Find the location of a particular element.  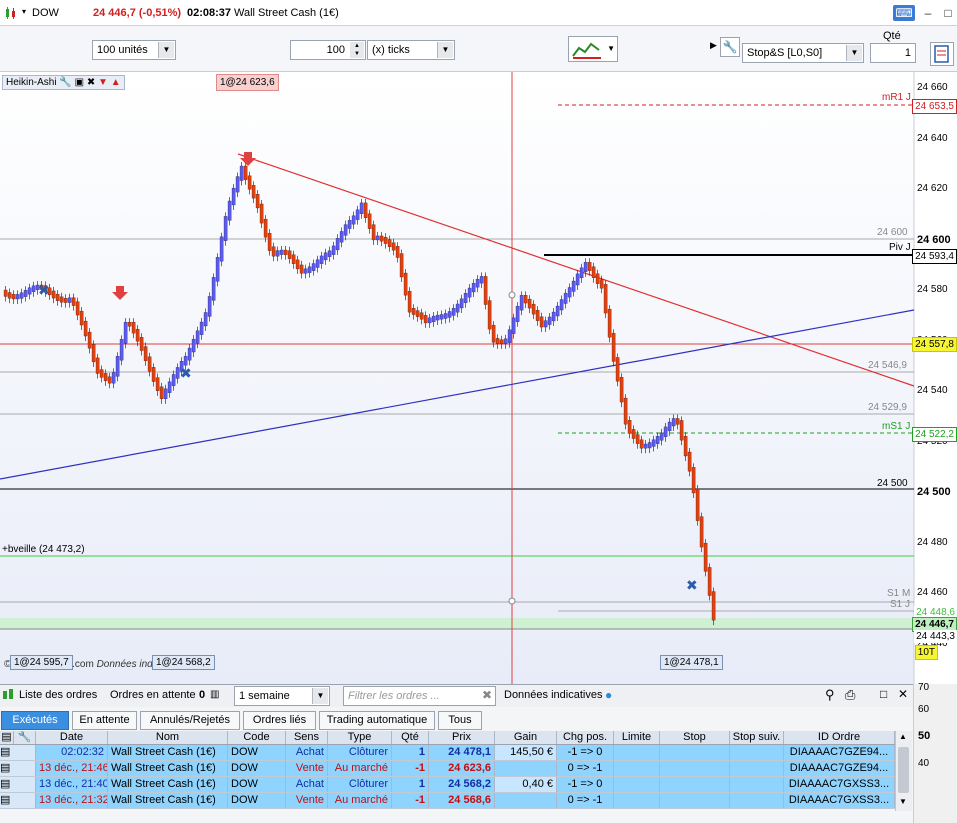

axis-tick-label: 24 500 is located at coordinates (934, 492).